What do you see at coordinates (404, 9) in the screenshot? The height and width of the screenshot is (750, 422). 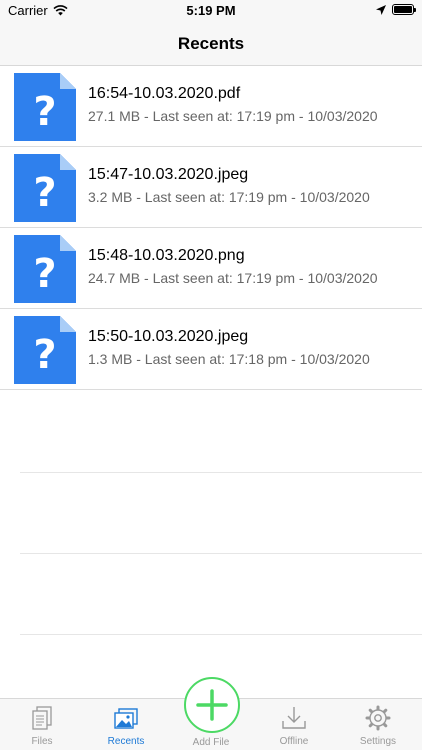 I see `battery-icon` at bounding box center [404, 9].